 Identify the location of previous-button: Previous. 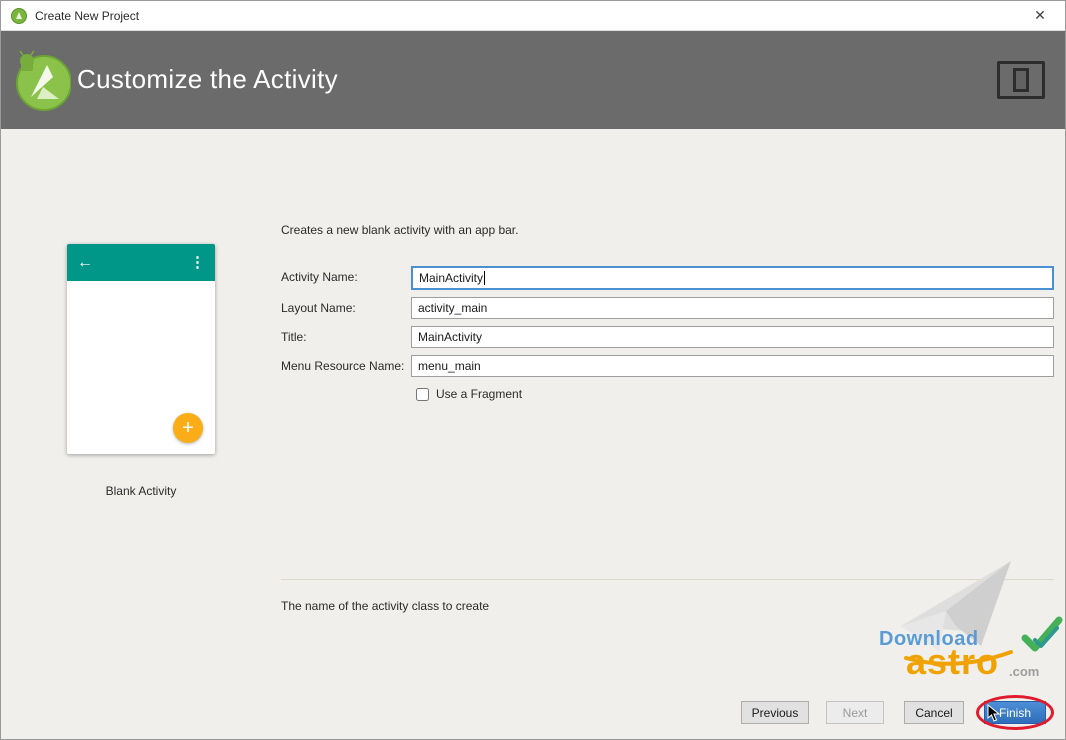
(775, 712).